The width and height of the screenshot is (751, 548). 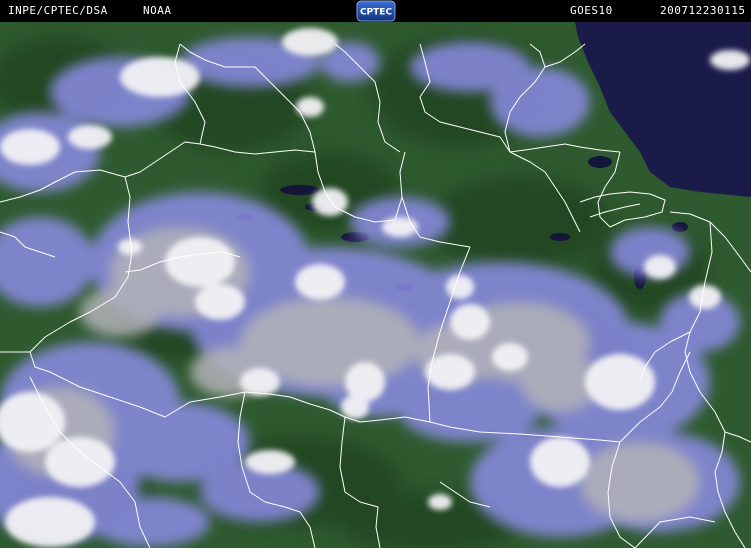 I want to click on timestamp-label: 200712230115, so click(x=703, y=10).